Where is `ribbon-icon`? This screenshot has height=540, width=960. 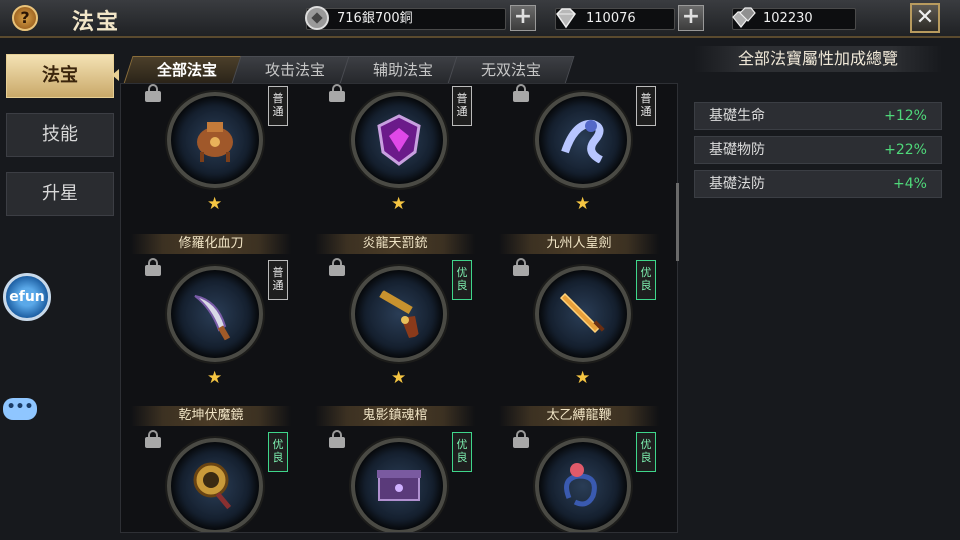 ribbon-icon is located at coordinates (582, 141).